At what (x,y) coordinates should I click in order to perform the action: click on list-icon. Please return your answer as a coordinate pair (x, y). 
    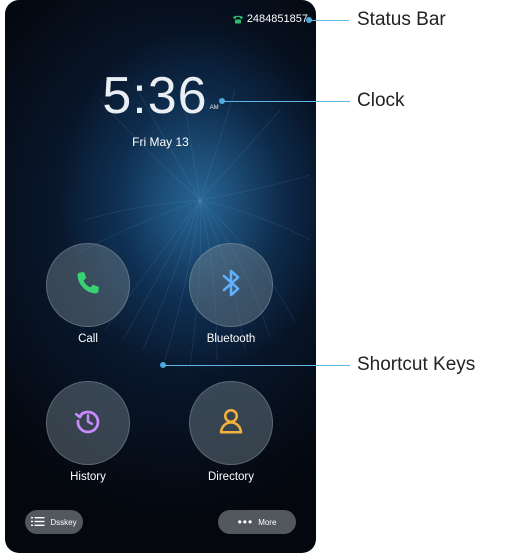
    Looking at the image, I should click on (38, 522).